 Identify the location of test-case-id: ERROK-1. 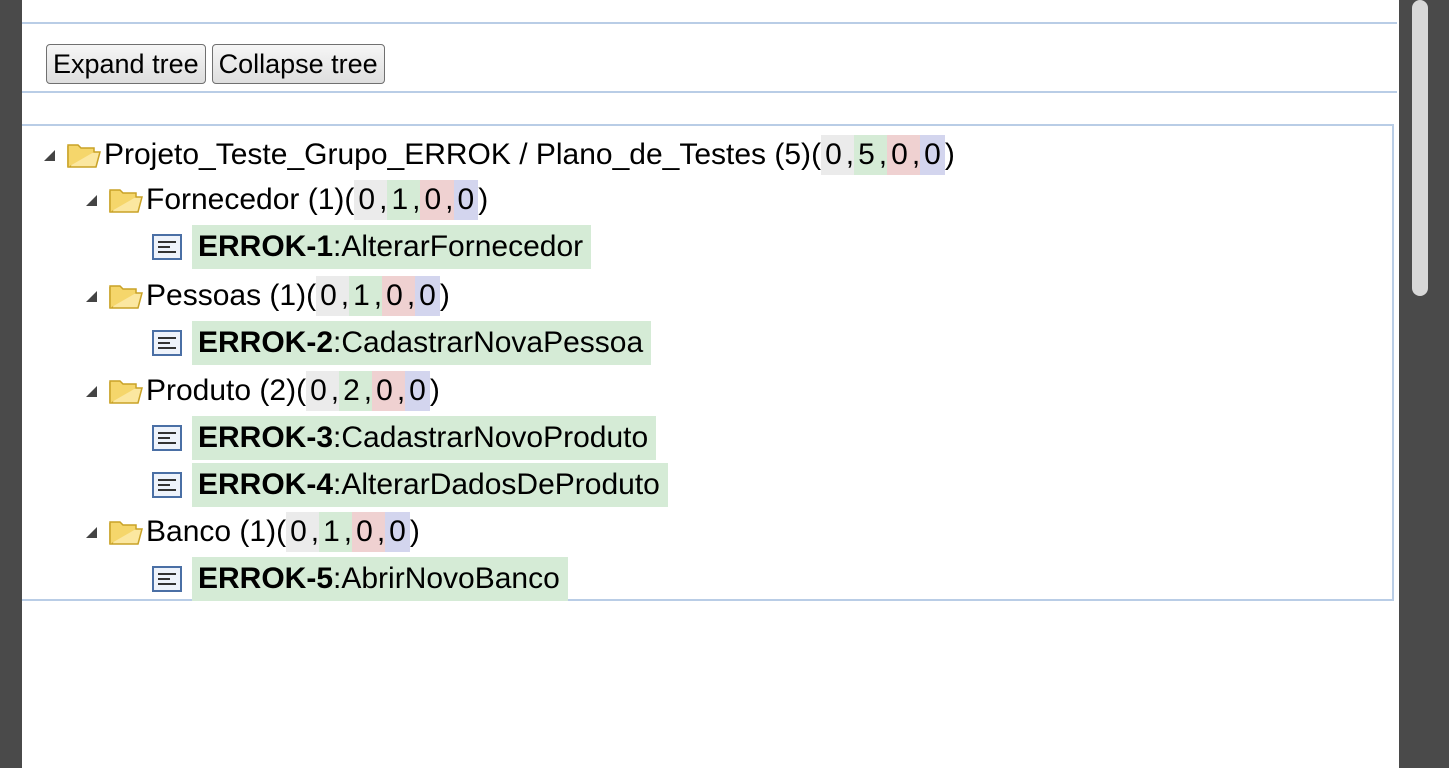
(266, 246).